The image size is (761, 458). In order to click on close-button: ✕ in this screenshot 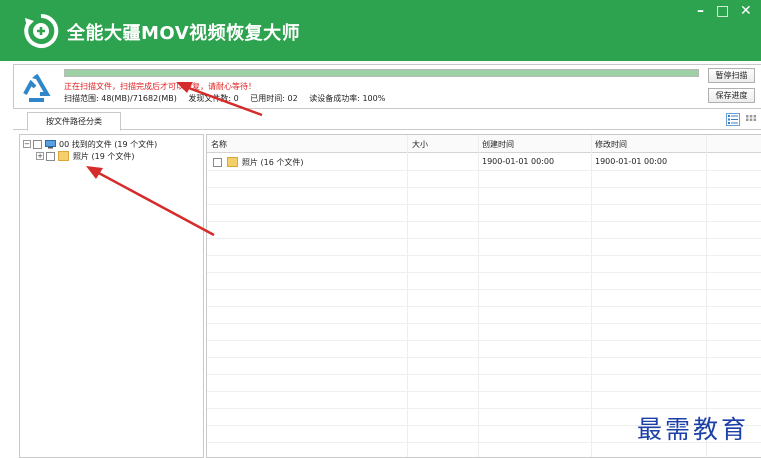, I will do `click(746, 11)`.